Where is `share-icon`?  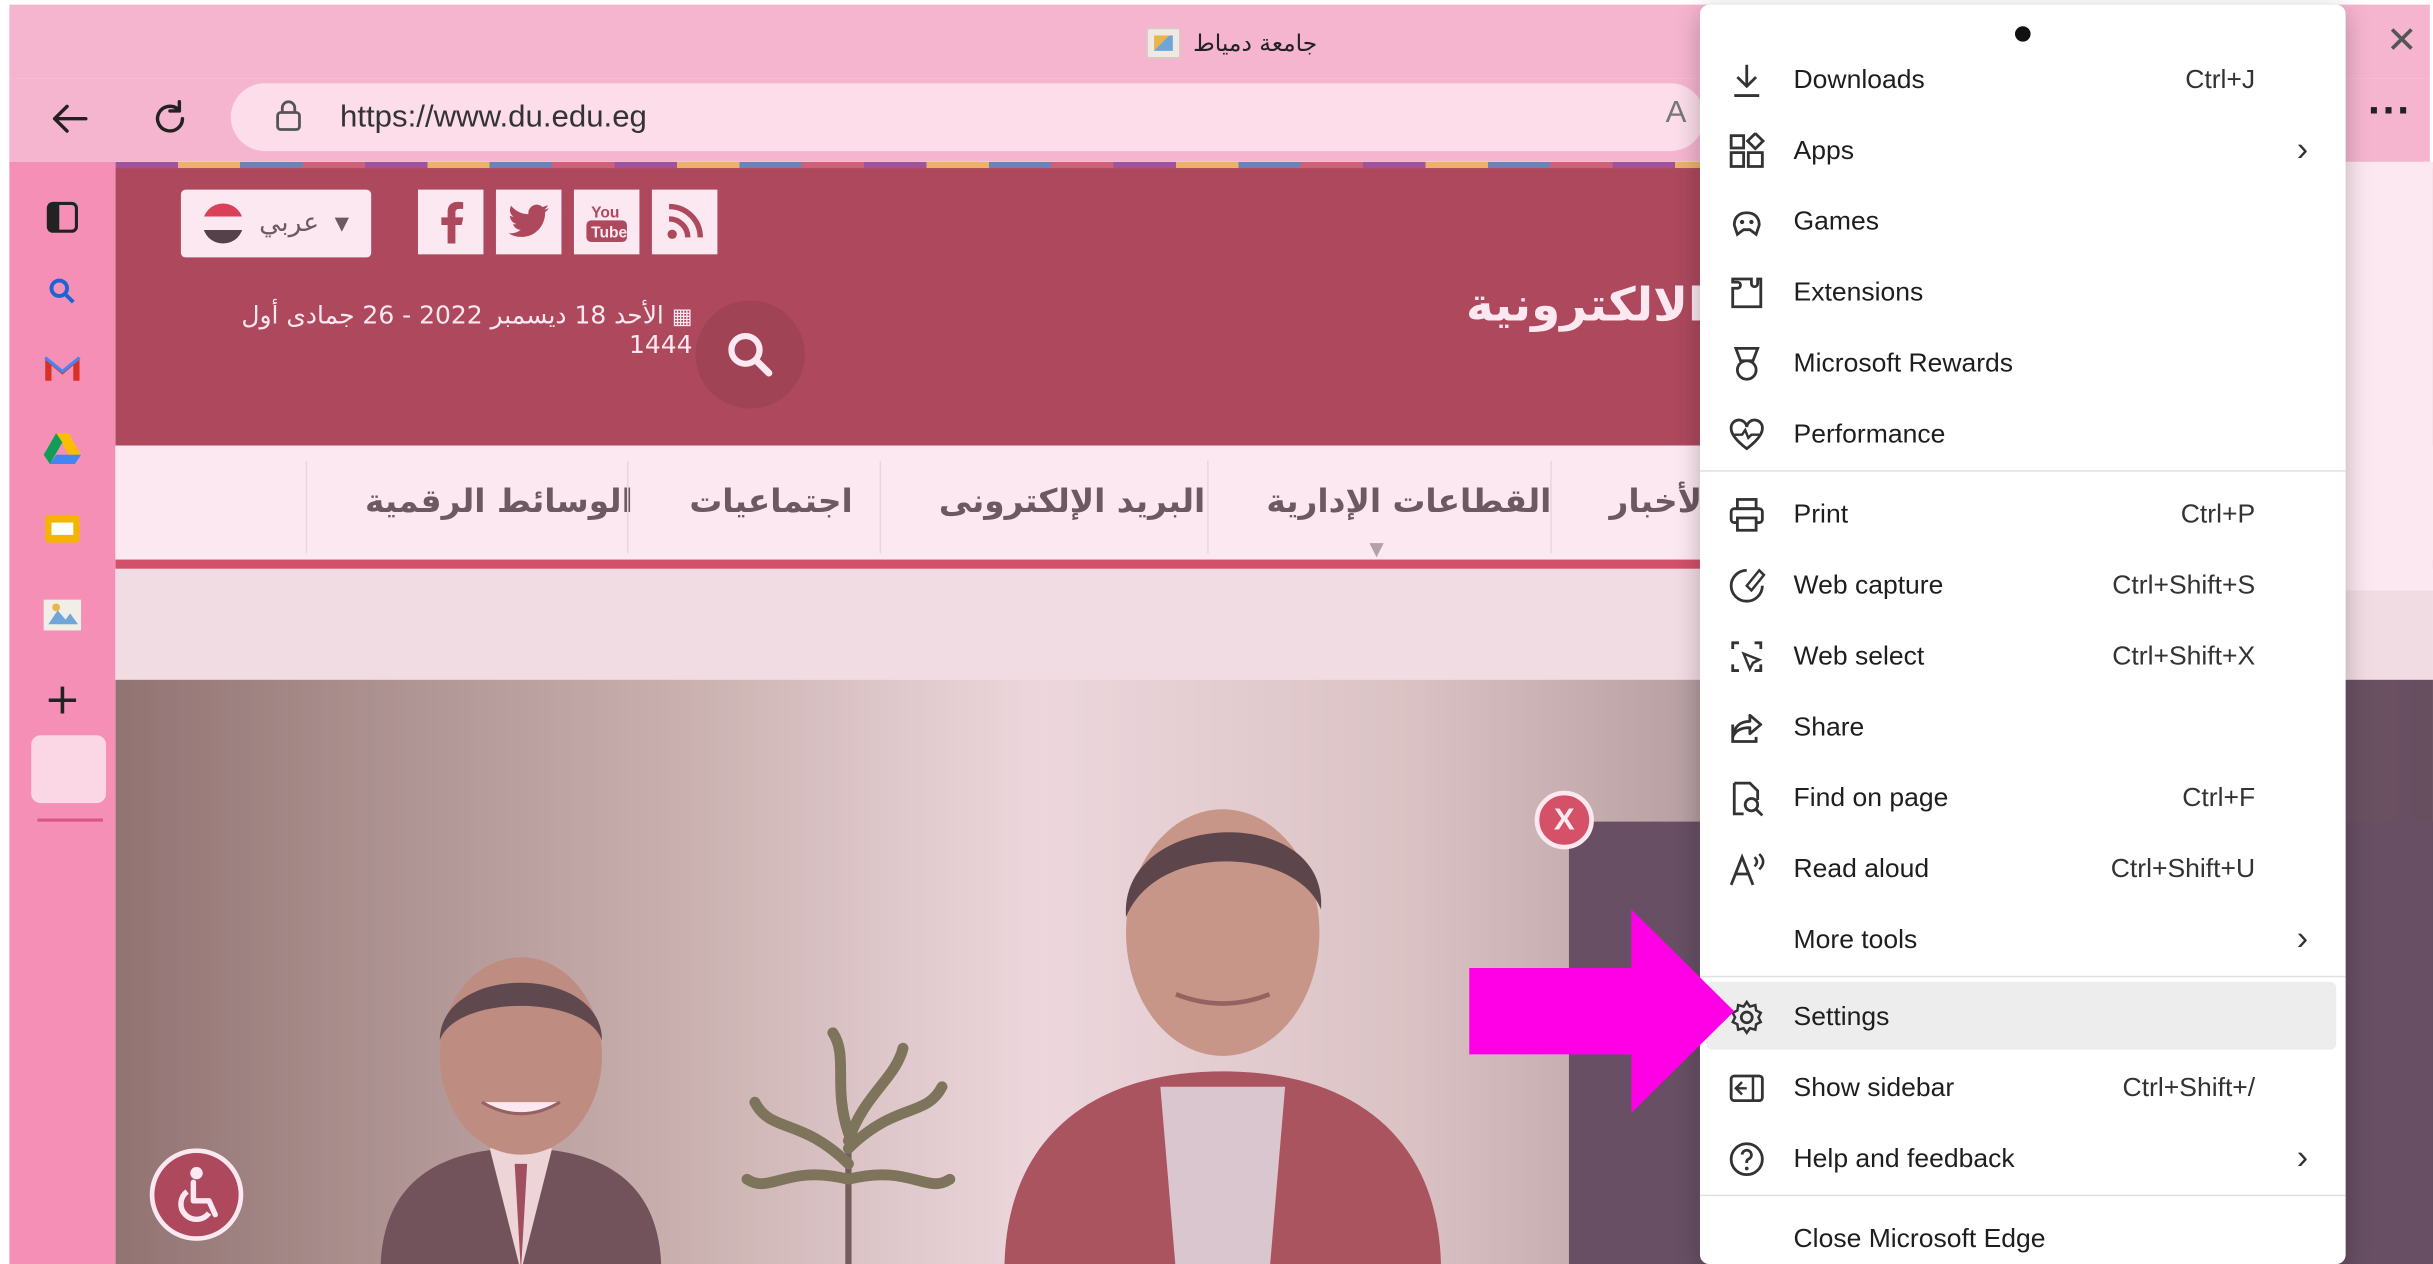
share-icon is located at coordinates (1747, 728).